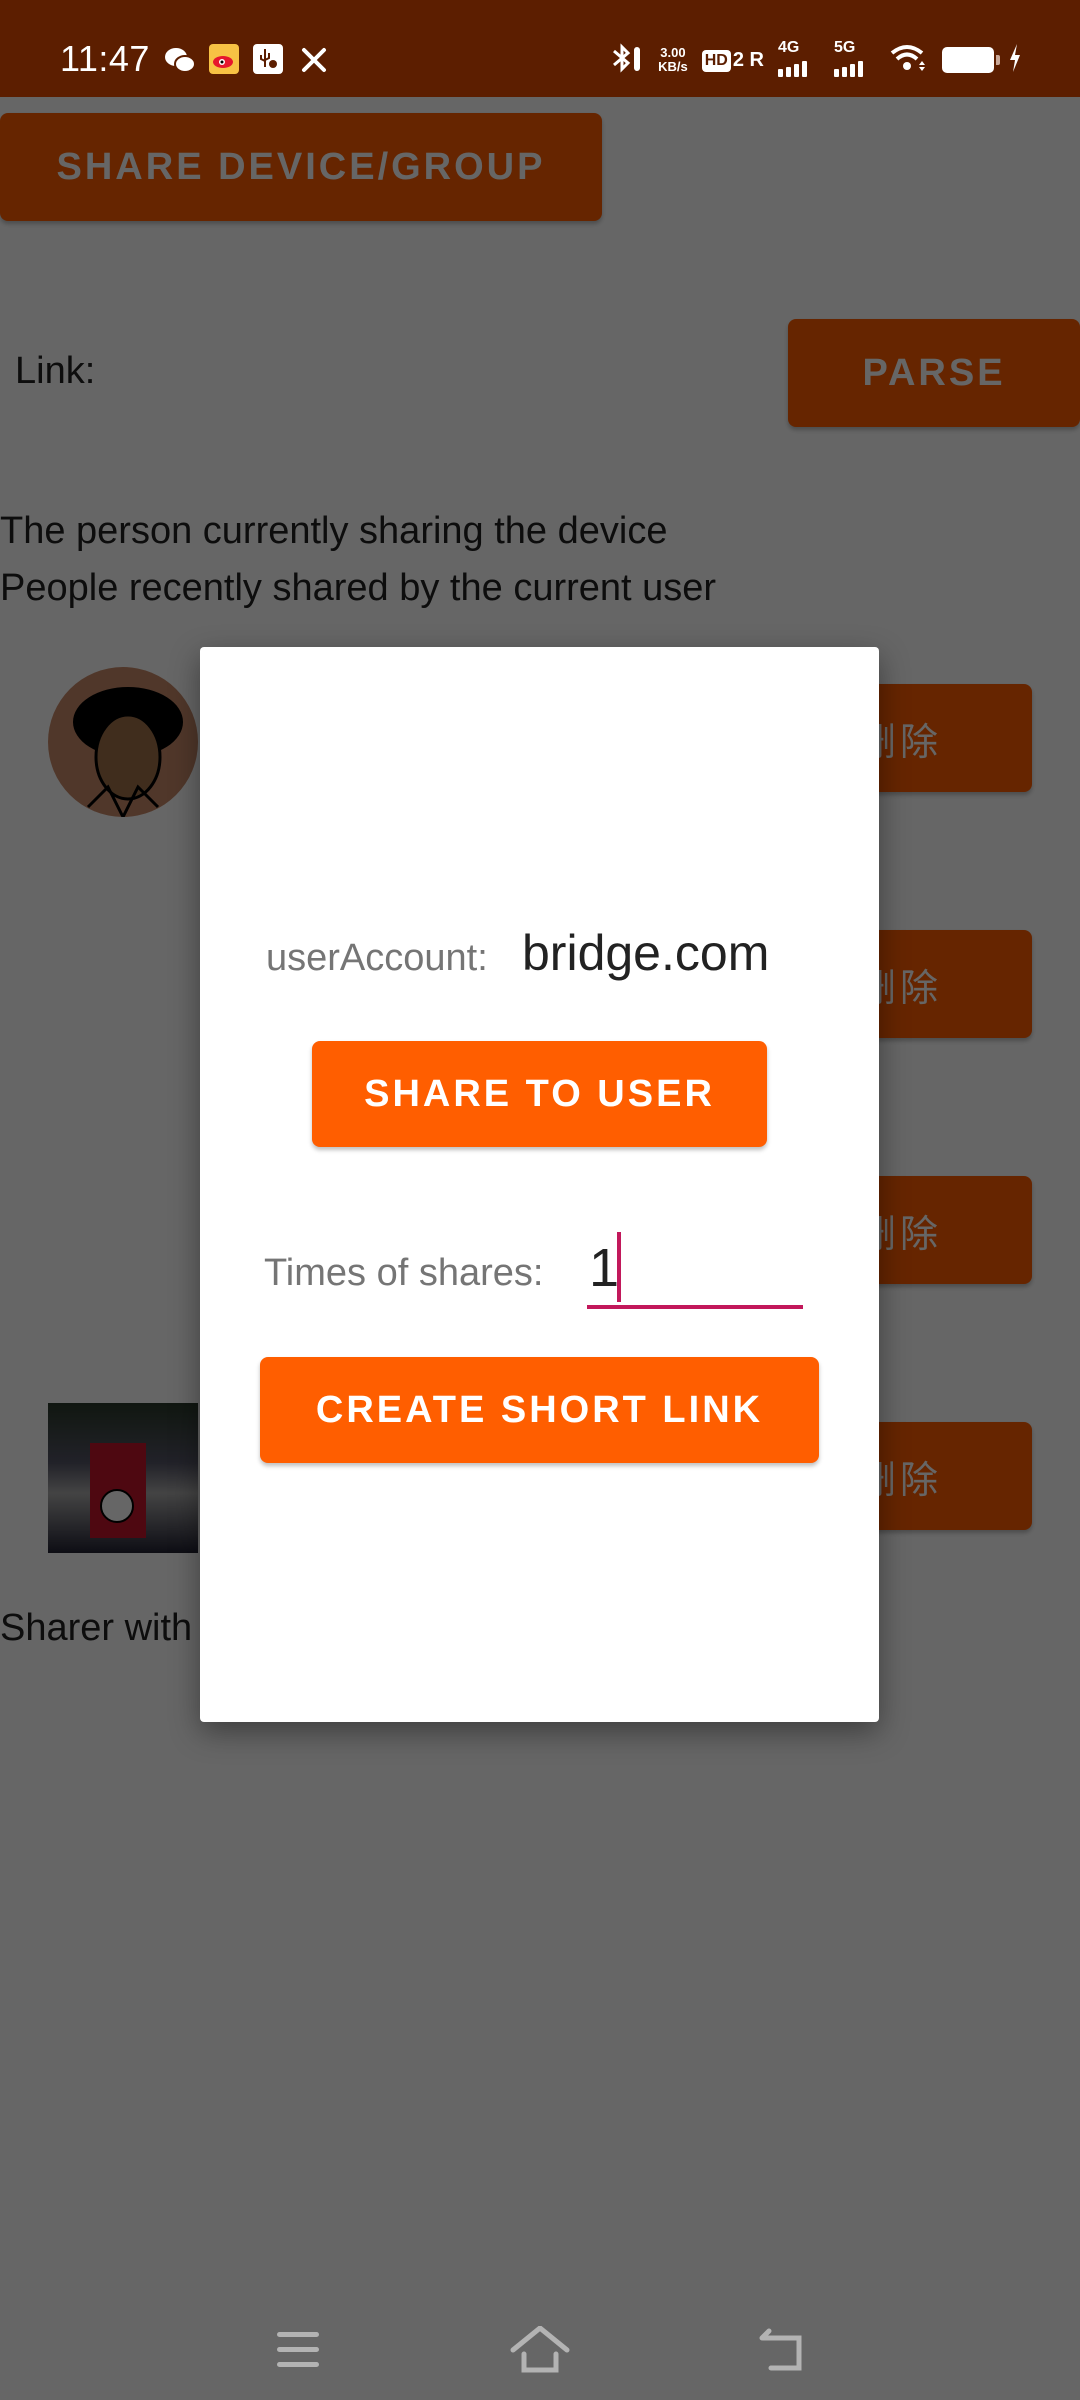 The image size is (1080, 2400). What do you see at coordinates (314, 60) in the screenshot?
I see `tools-icon` at bounding box center [314, 60].